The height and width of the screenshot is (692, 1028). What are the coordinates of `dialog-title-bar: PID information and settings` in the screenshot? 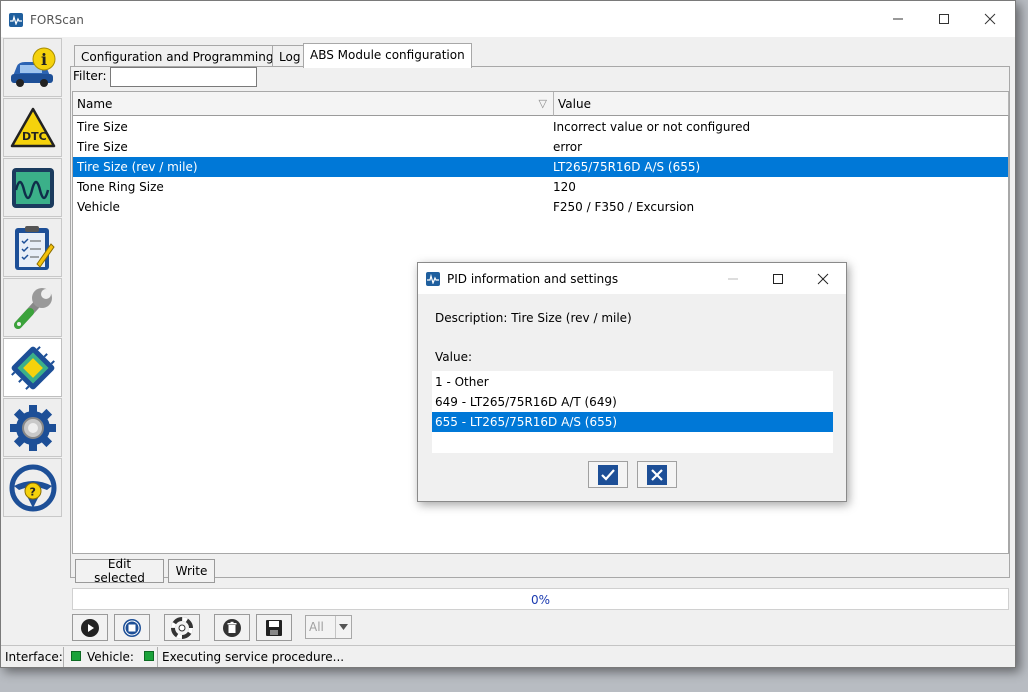 It's located at (632, 278).